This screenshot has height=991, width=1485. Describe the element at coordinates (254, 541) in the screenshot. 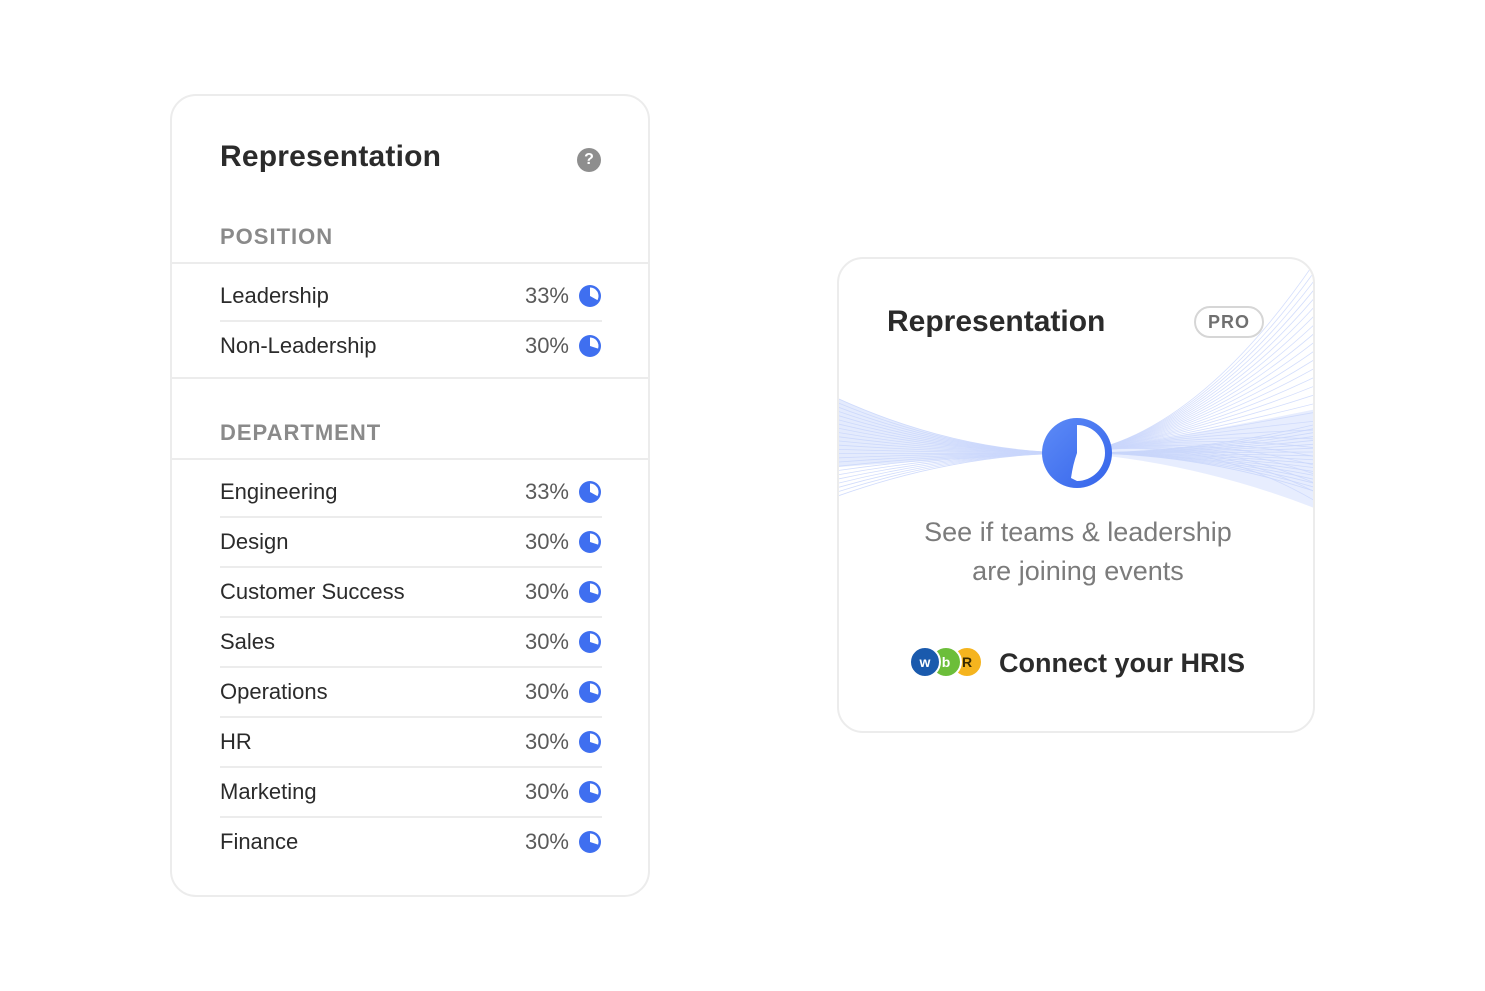

I see `row-label: Design` at that location.